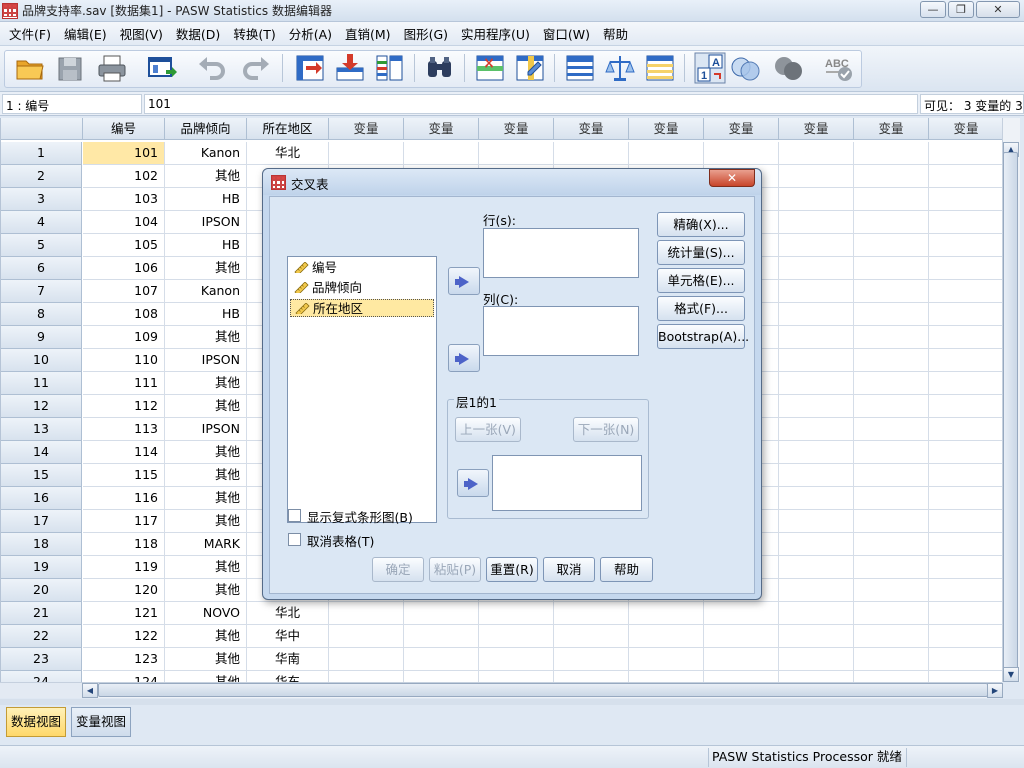 The width and height of the screenshot is (1024, 768). I want to click on open-folder-icon, so click(30, 68).